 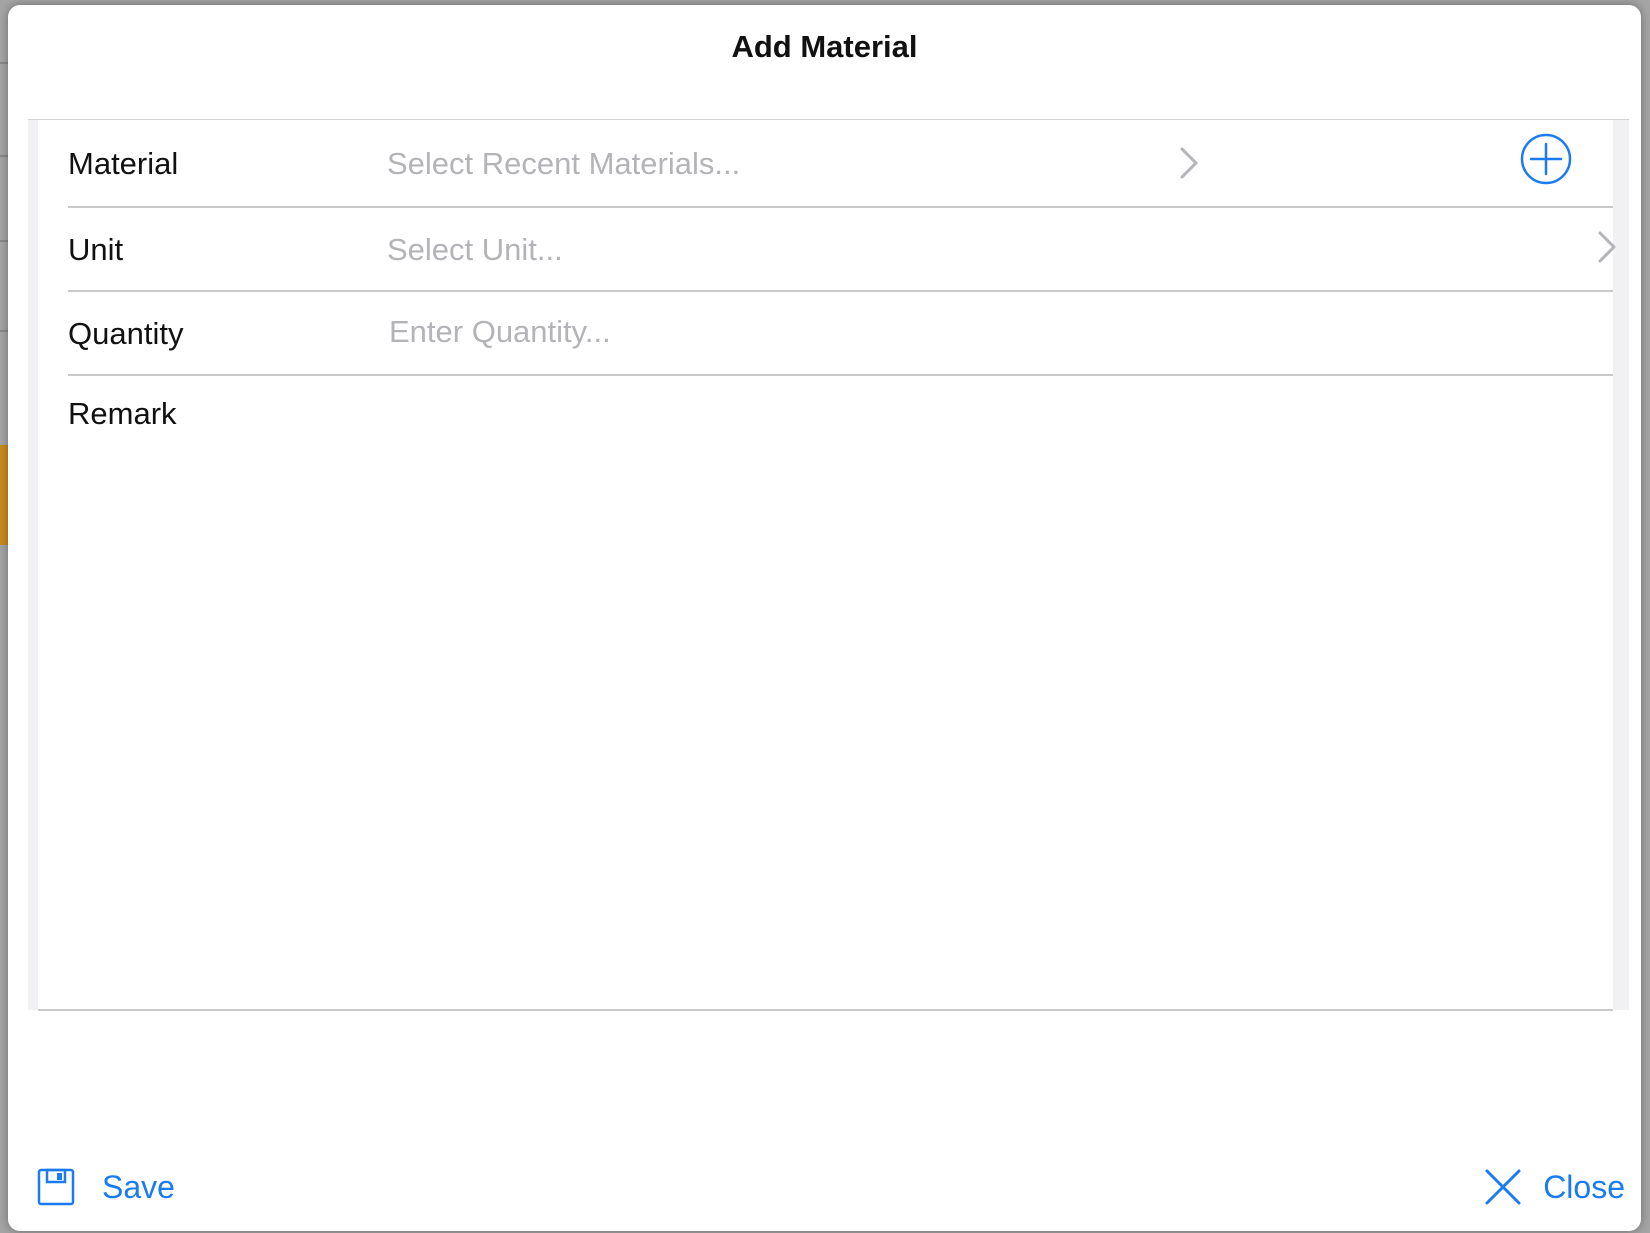 I want to click on add-material-plus-icon, so click(x=1546, y=159).